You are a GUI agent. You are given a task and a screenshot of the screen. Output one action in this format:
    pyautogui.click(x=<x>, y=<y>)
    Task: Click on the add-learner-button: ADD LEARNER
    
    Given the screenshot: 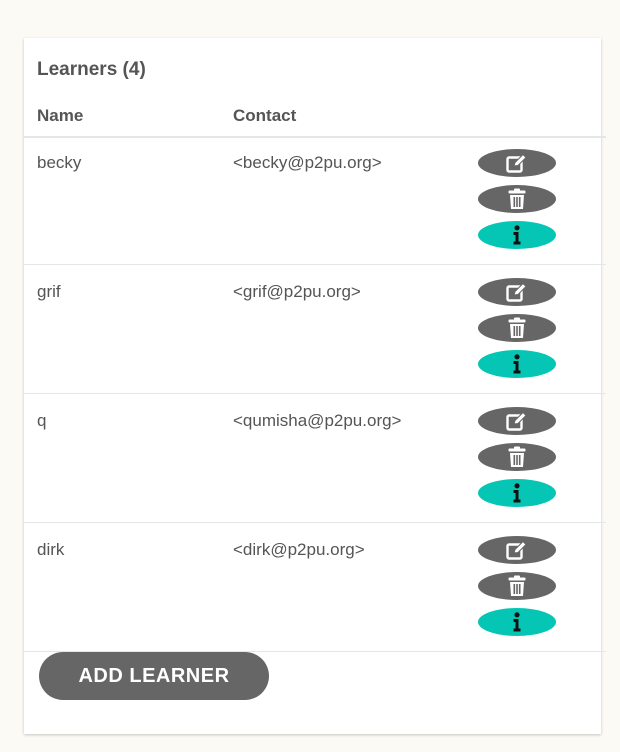 What is the action you would take?
    pyautogui.click(x=154, y=676)
    